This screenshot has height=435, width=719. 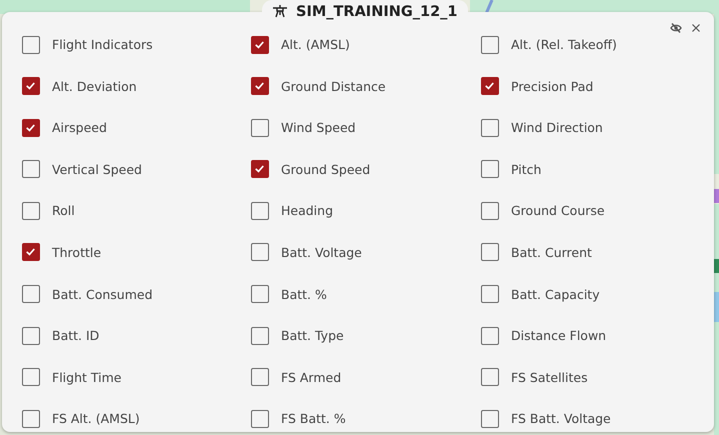 What do you see at coordinates (696, 28) in the screenshot?
I see `close-icon` at bounding box center [696, 28].